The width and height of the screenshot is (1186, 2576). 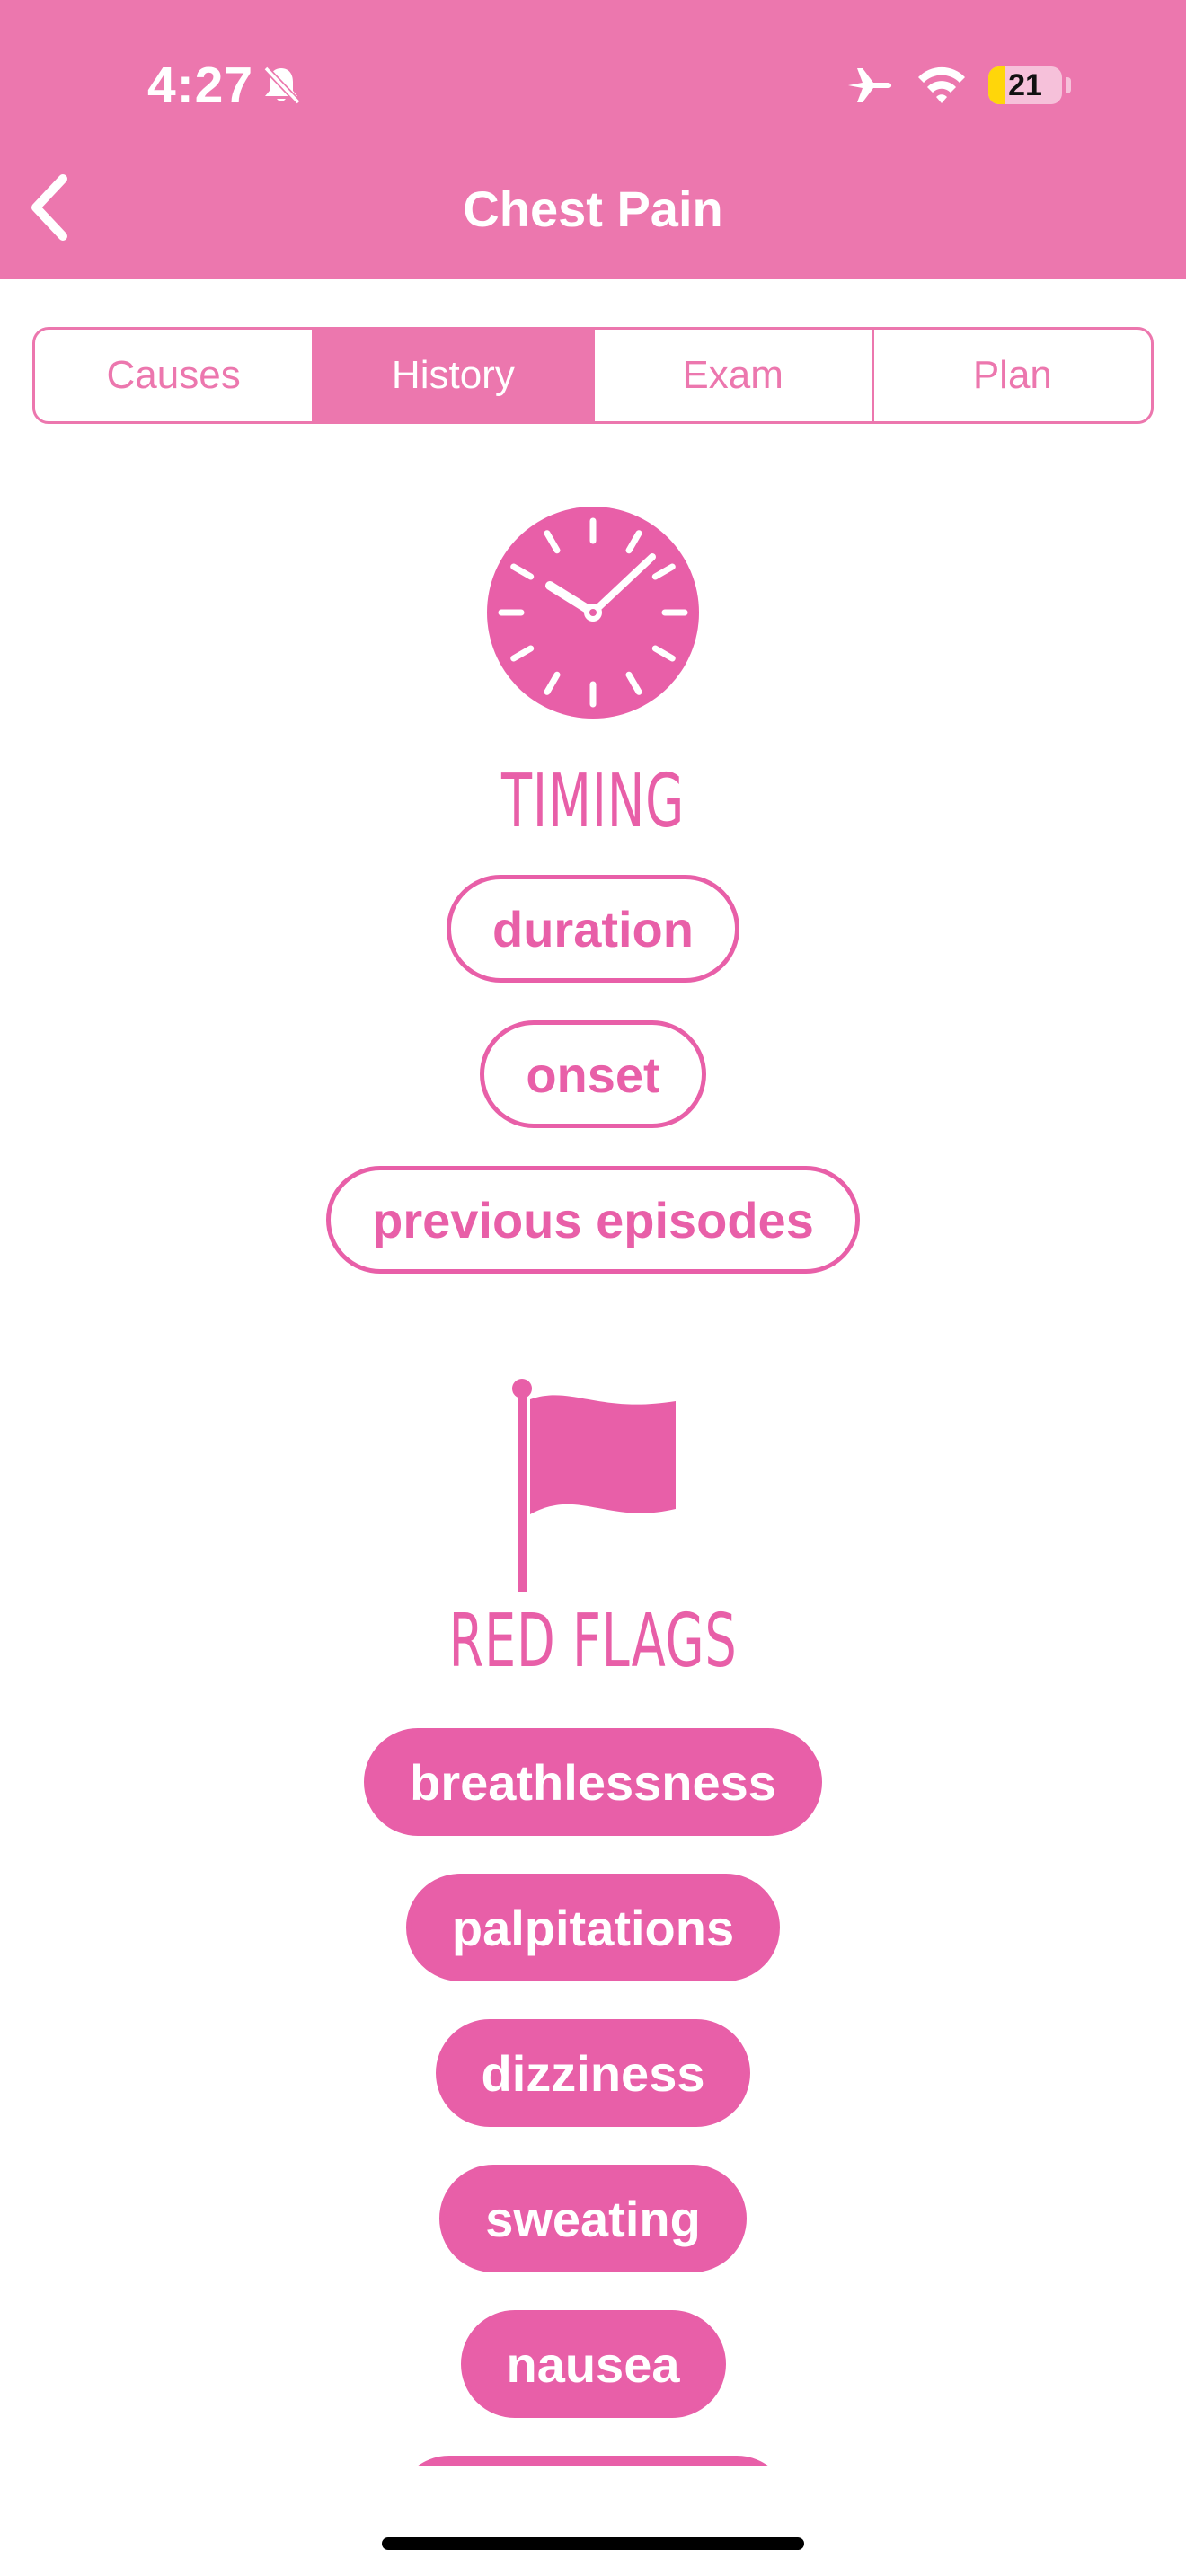 I want to click on red-flag-item-dizziness: dizziness, so click(x=593, y=2073).